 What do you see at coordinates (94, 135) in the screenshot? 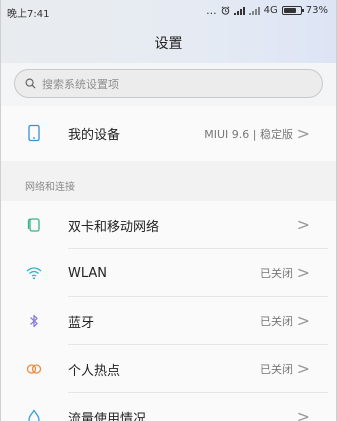
I see `my-device-label: 我的设备` at bounding box center [94, 135].